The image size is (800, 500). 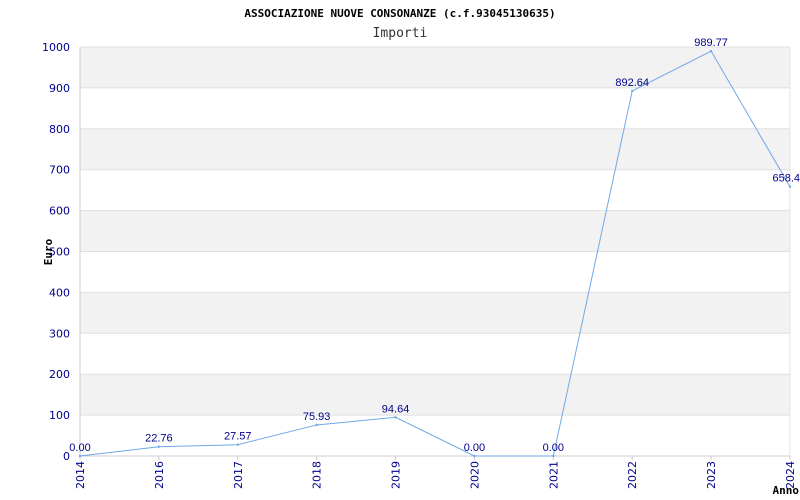 What do you see at coordinates (711, 43) in the screenshot?
I see `data-label: 989.77` at bounding box center [711, 43].